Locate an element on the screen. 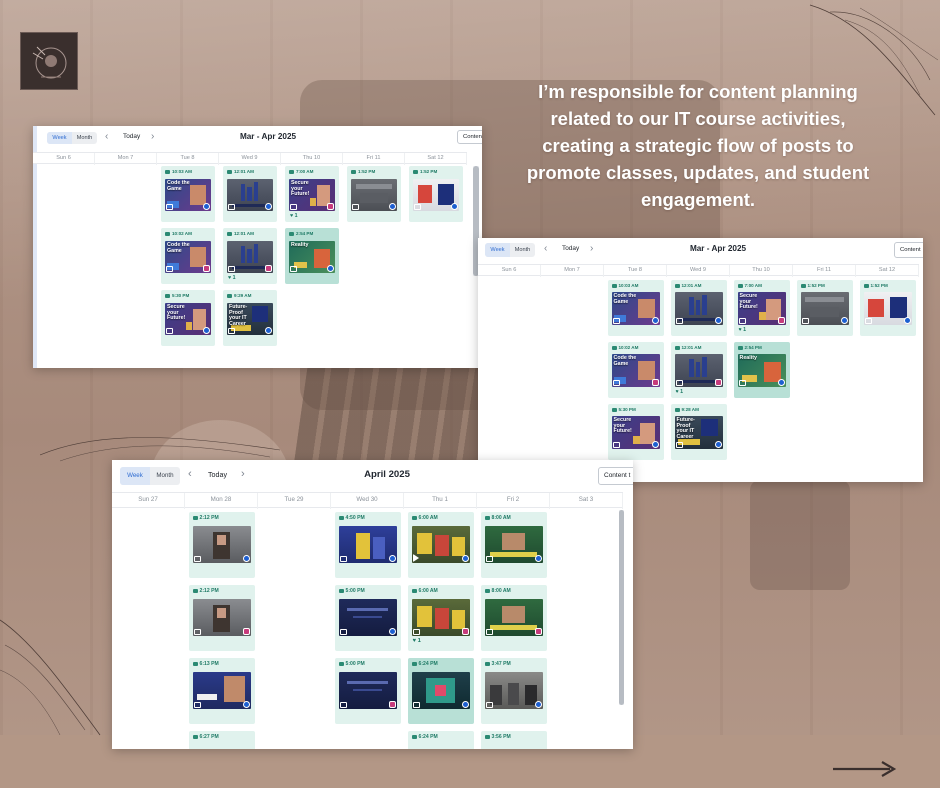 Image resolution: width=940 pixels, height=788 pixels. content-button: Content t is located at coordinates (615, 476).